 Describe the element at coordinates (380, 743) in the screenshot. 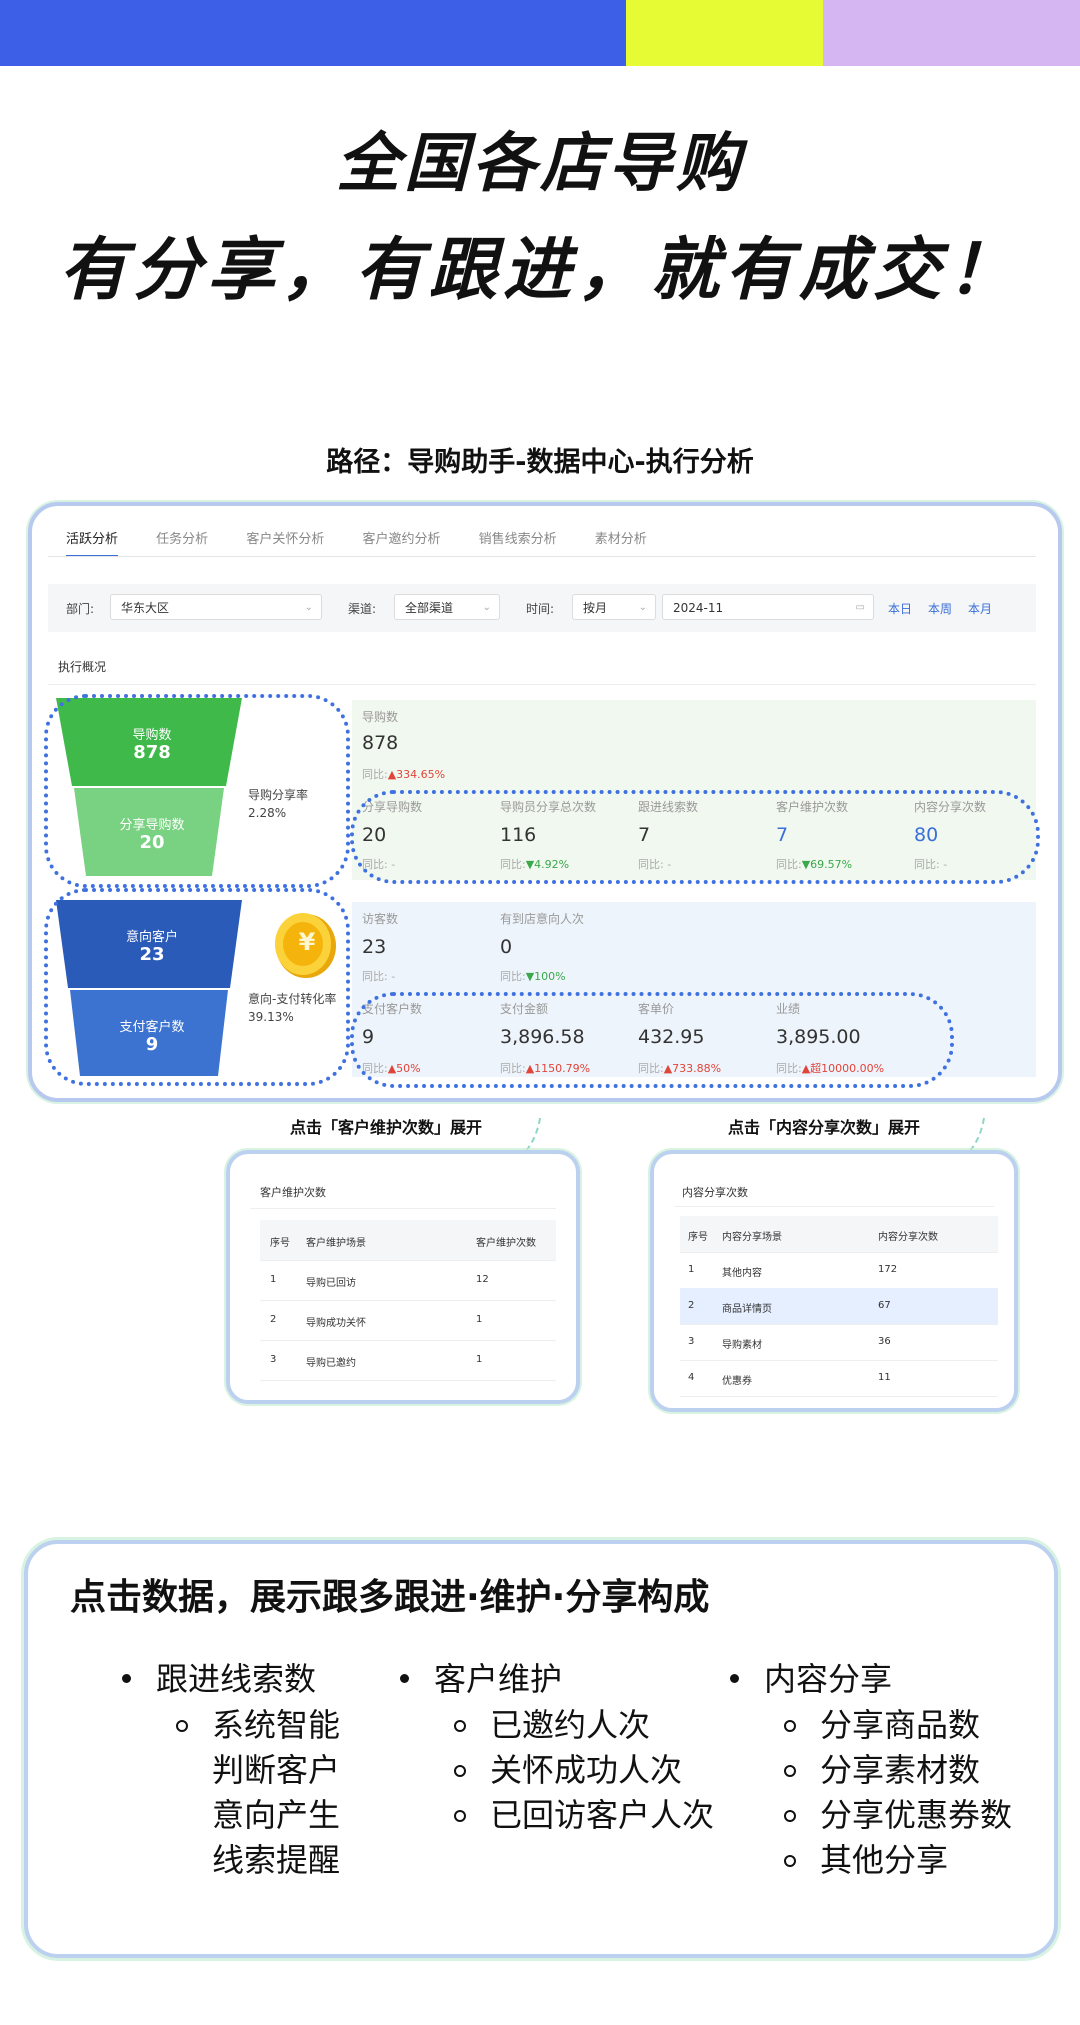

I see `metric-guide-count-value: 878` at that location.